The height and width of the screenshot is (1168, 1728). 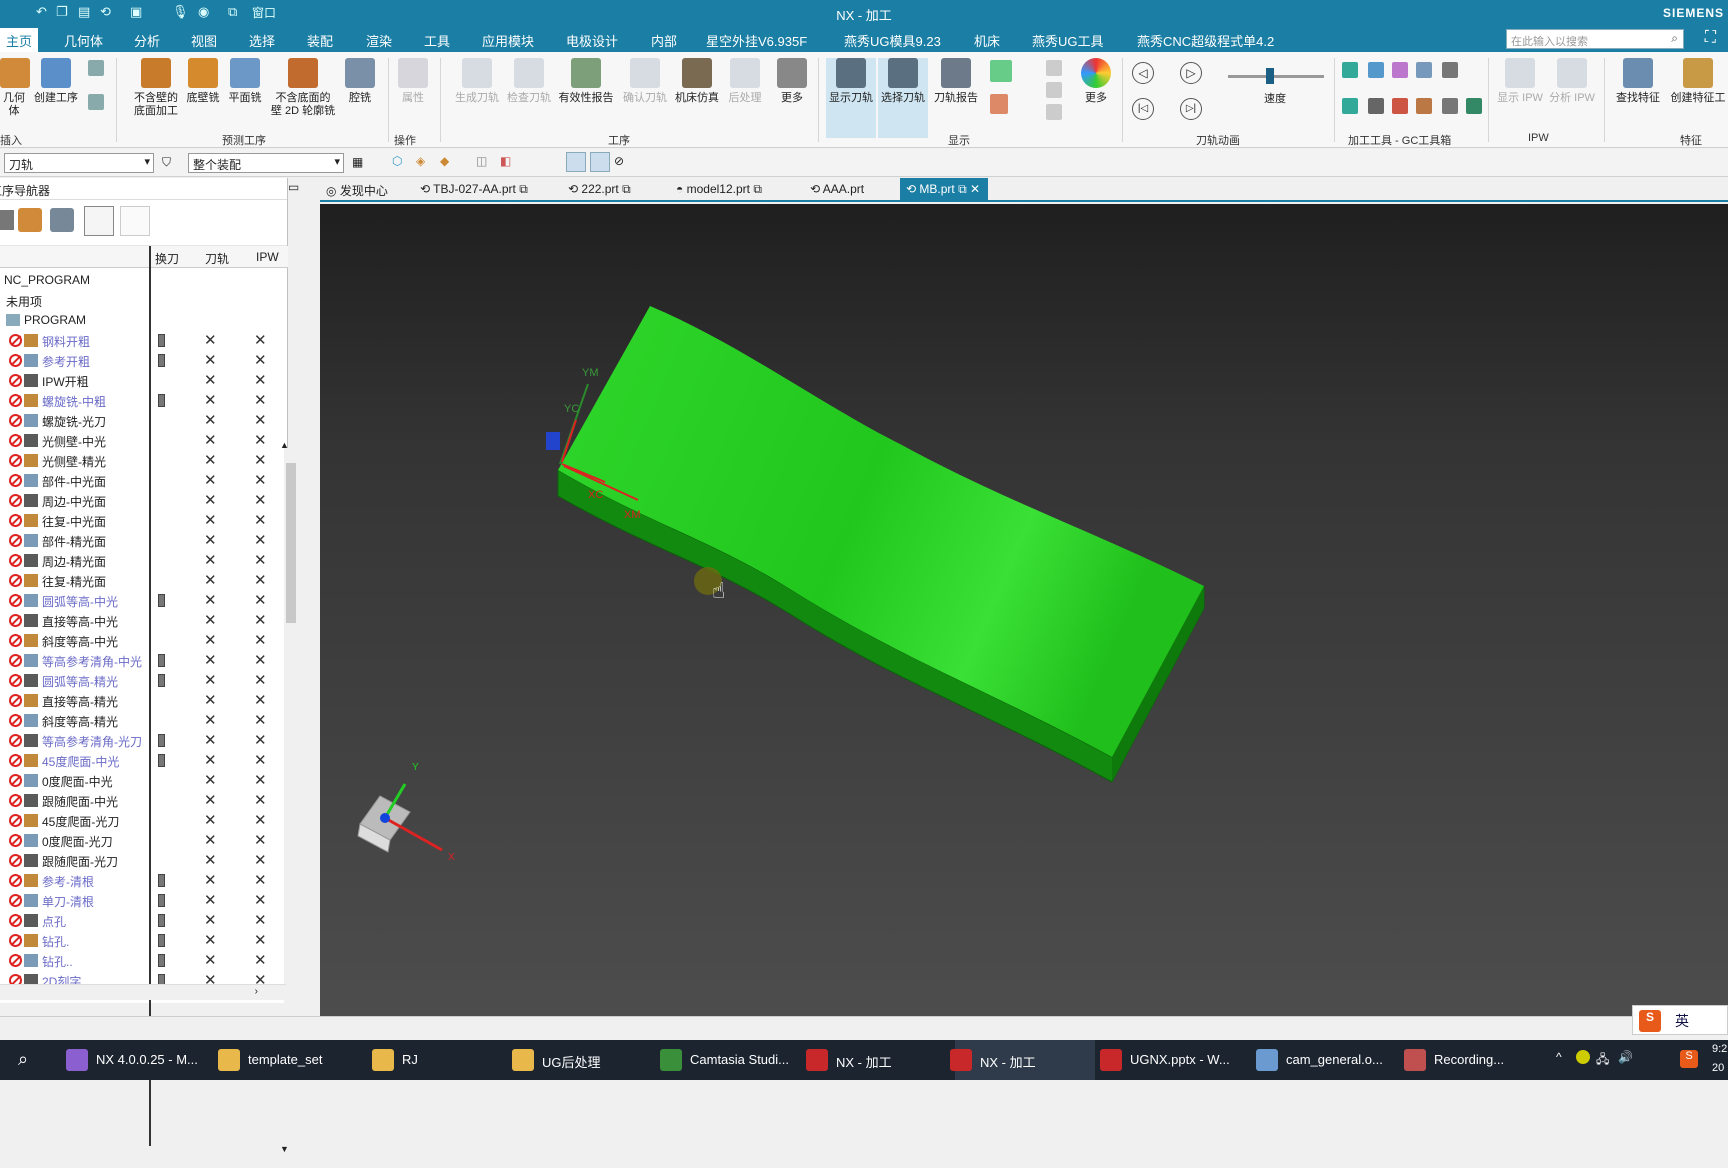 What do you see at coordinates (141, 620) in the screenshot?
I see `operation-row: 直接等高-中光 ✕ ✕` at bounding box center [141, 620].